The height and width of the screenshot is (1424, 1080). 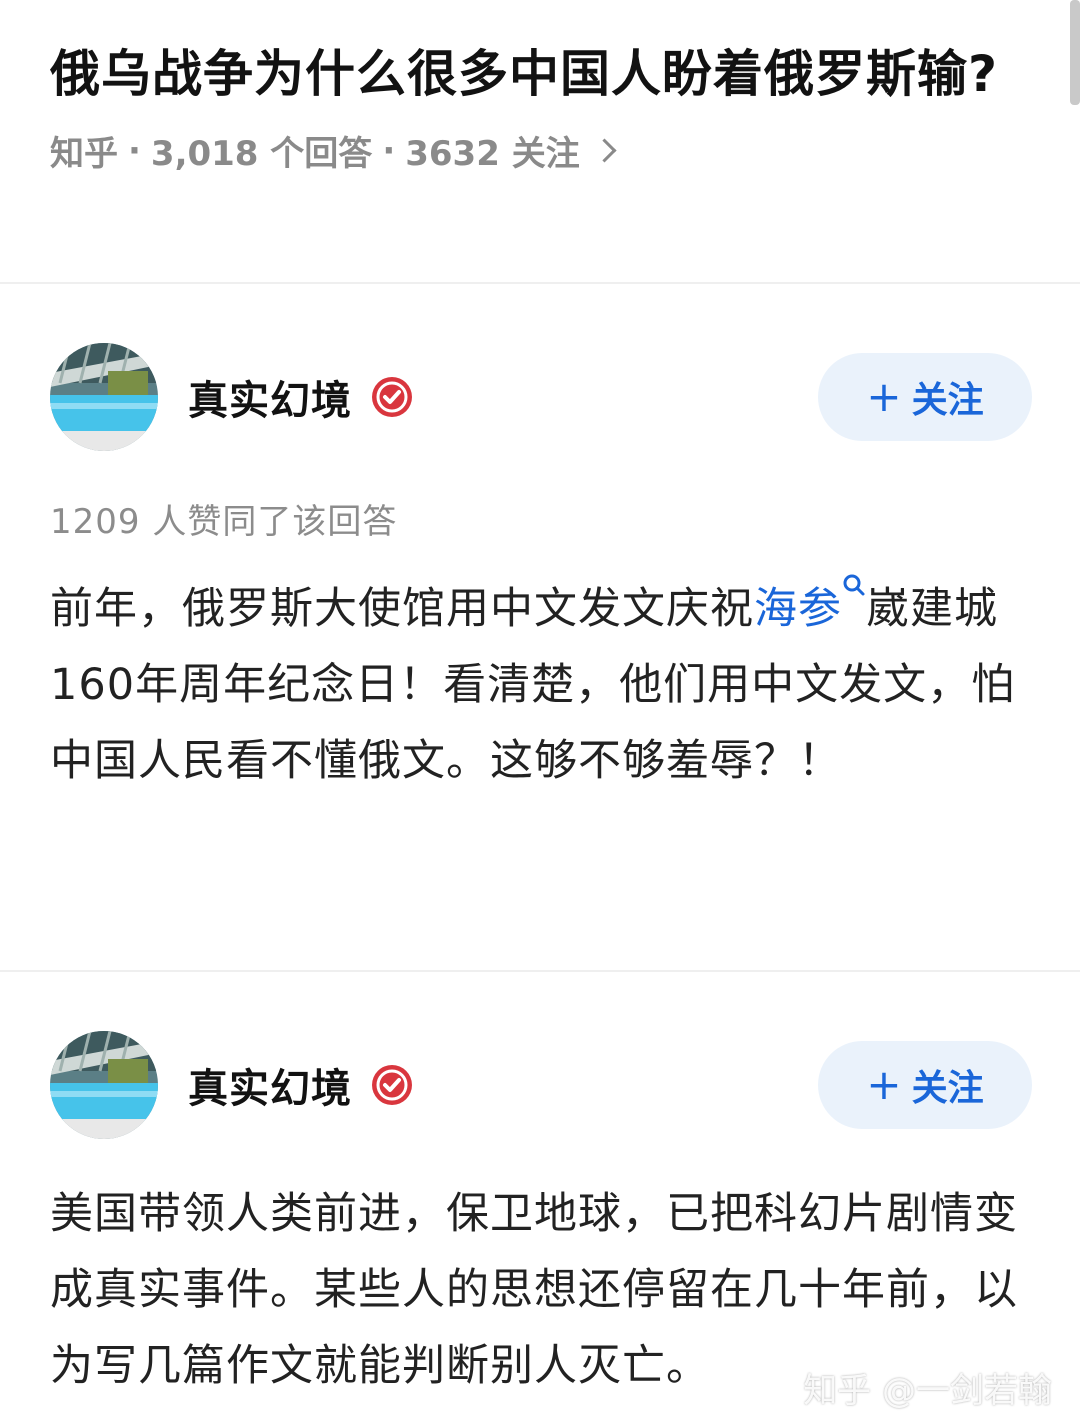 I want to click on search-link-label: 海参, so click(x=798, y=609).